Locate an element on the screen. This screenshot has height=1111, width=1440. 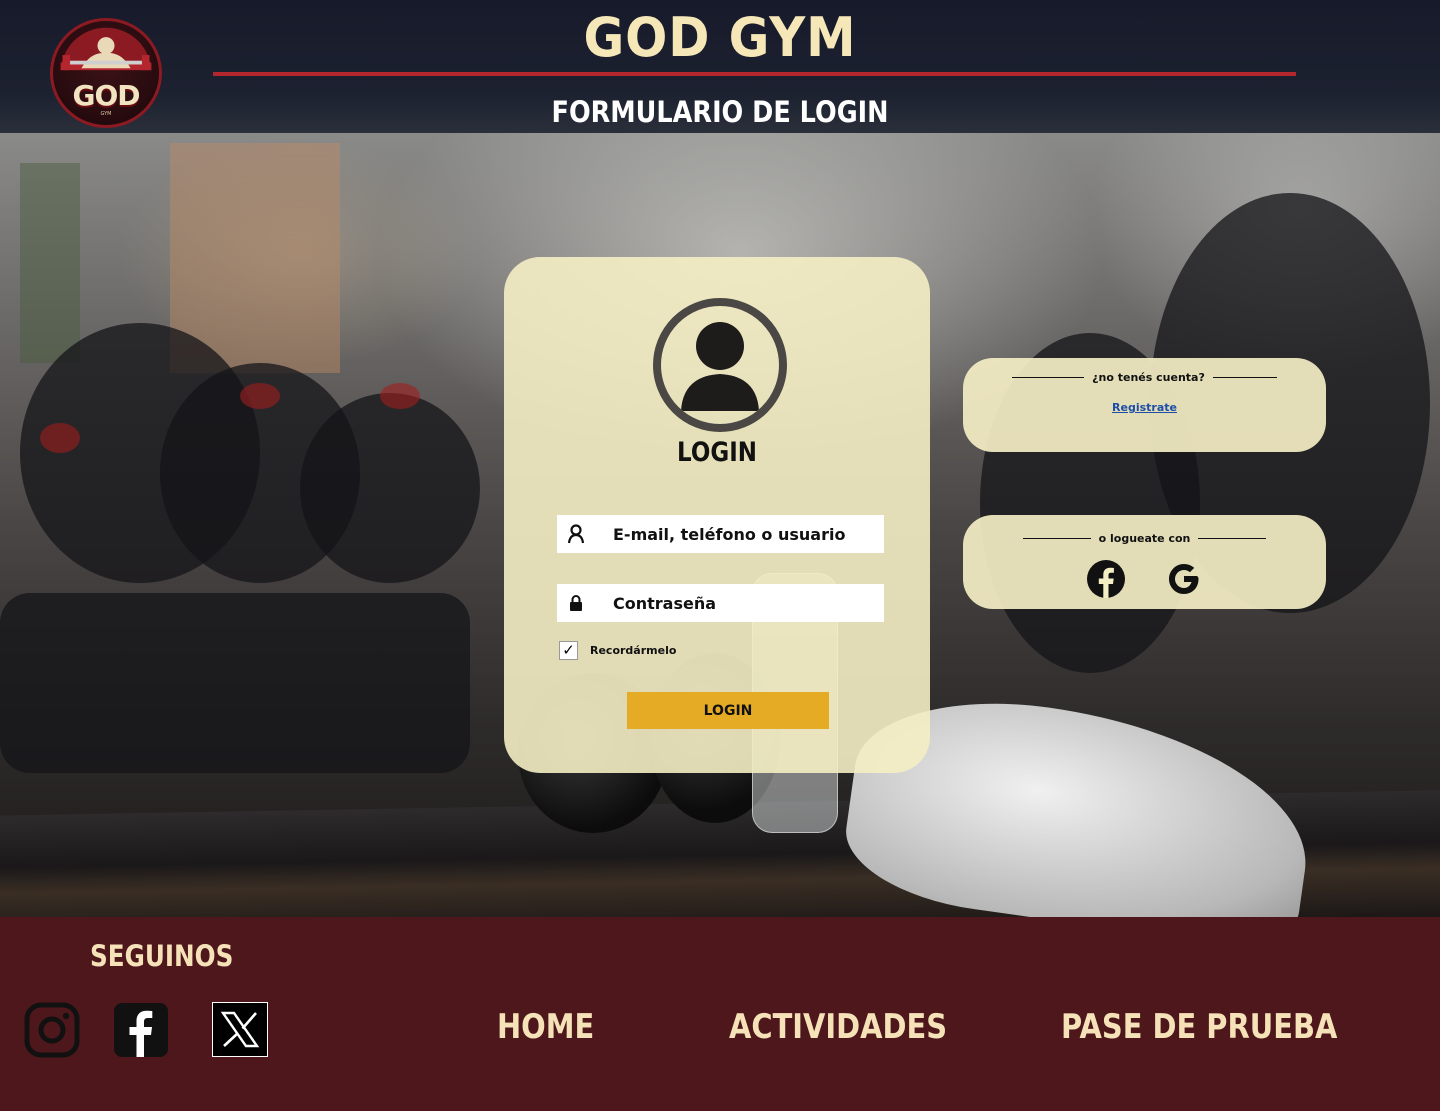
title-divider is located at coordinates (754, 74).